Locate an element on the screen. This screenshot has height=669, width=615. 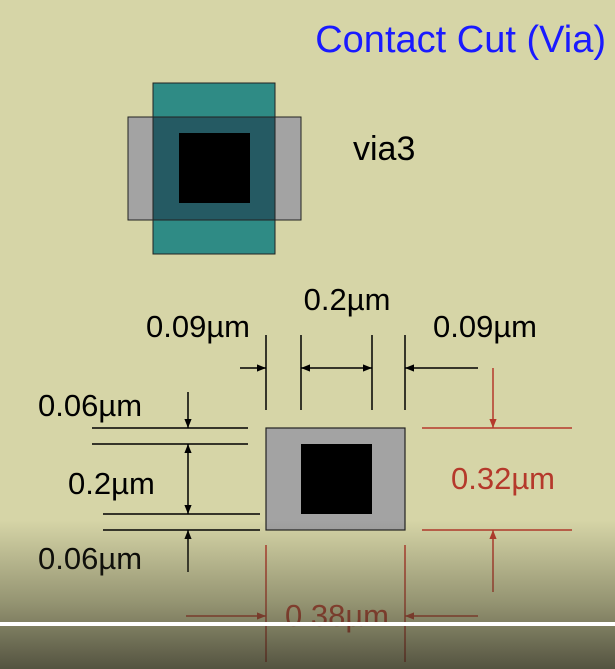
via3-layer-stack-icon is located at coordinates (214, 168).